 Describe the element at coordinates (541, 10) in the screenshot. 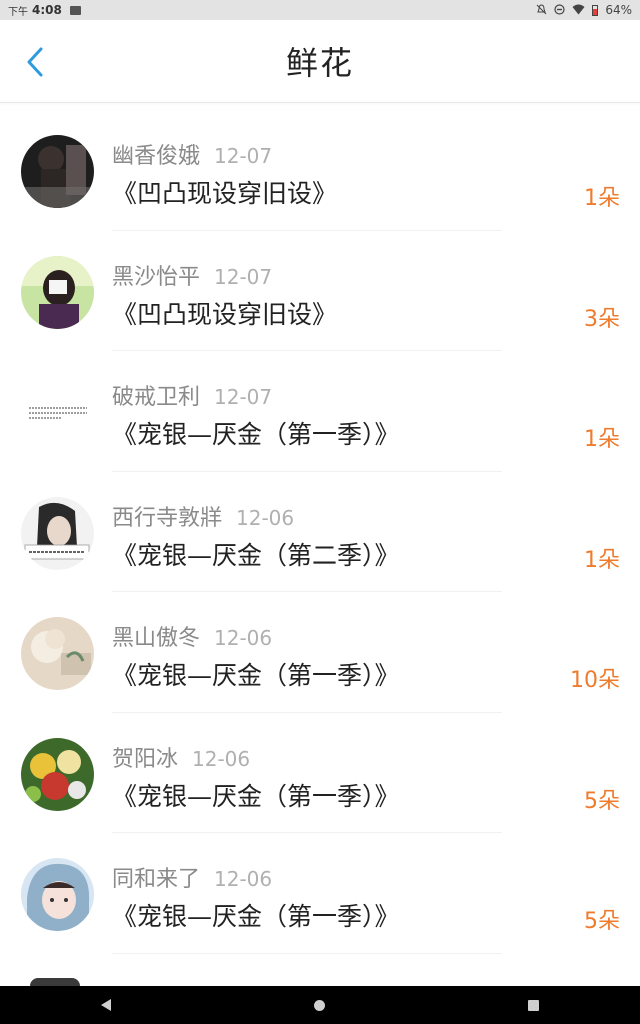

I see `notifications-off-icon` at that location.